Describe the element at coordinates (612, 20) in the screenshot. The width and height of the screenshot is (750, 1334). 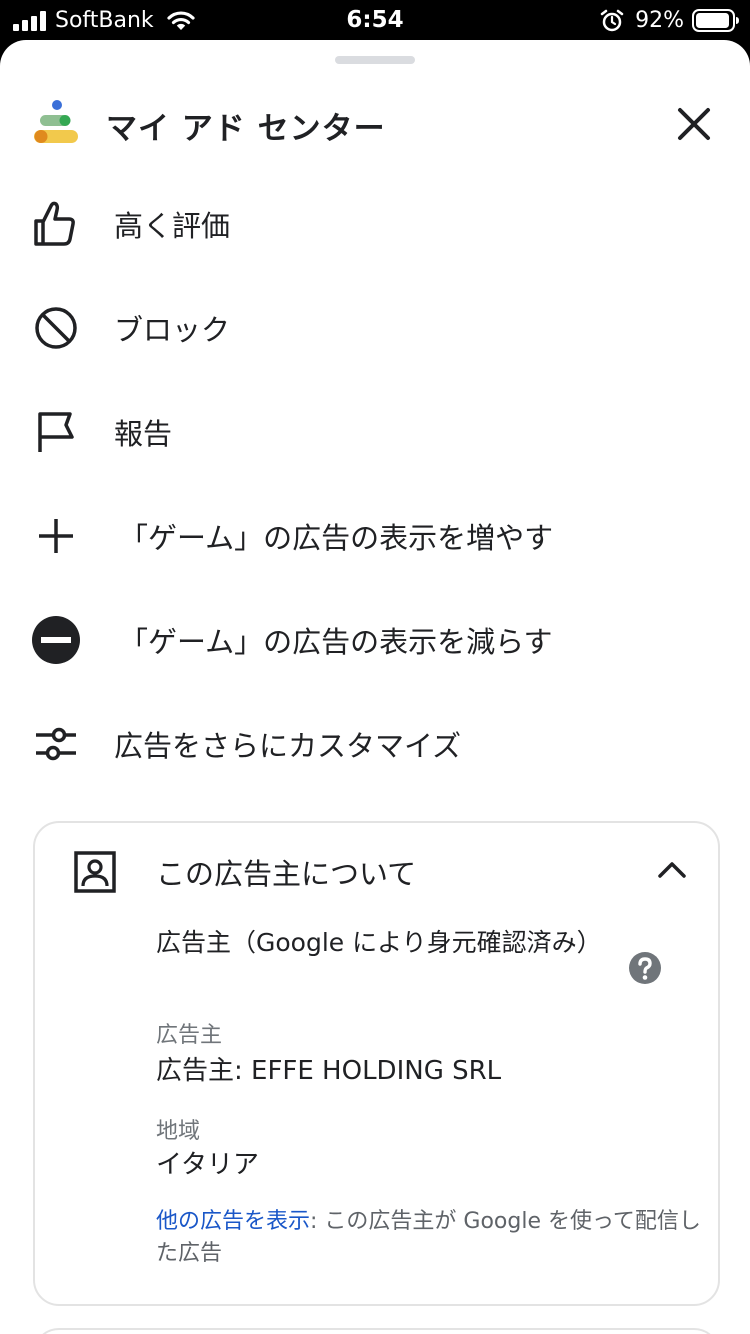
I see `alarm-icon` at that location.